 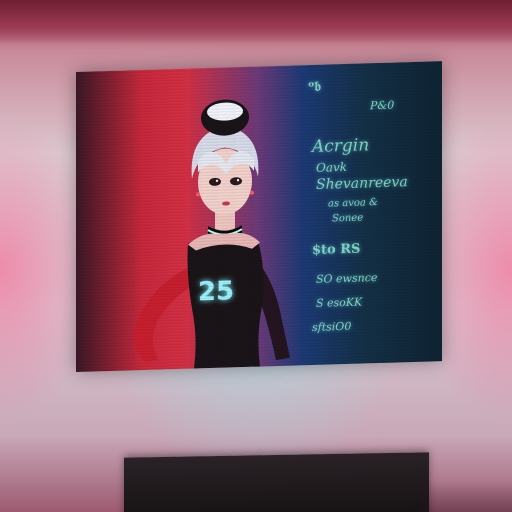 I want to click on screen-text-line: as avoa &, so click(x=353, y=203).